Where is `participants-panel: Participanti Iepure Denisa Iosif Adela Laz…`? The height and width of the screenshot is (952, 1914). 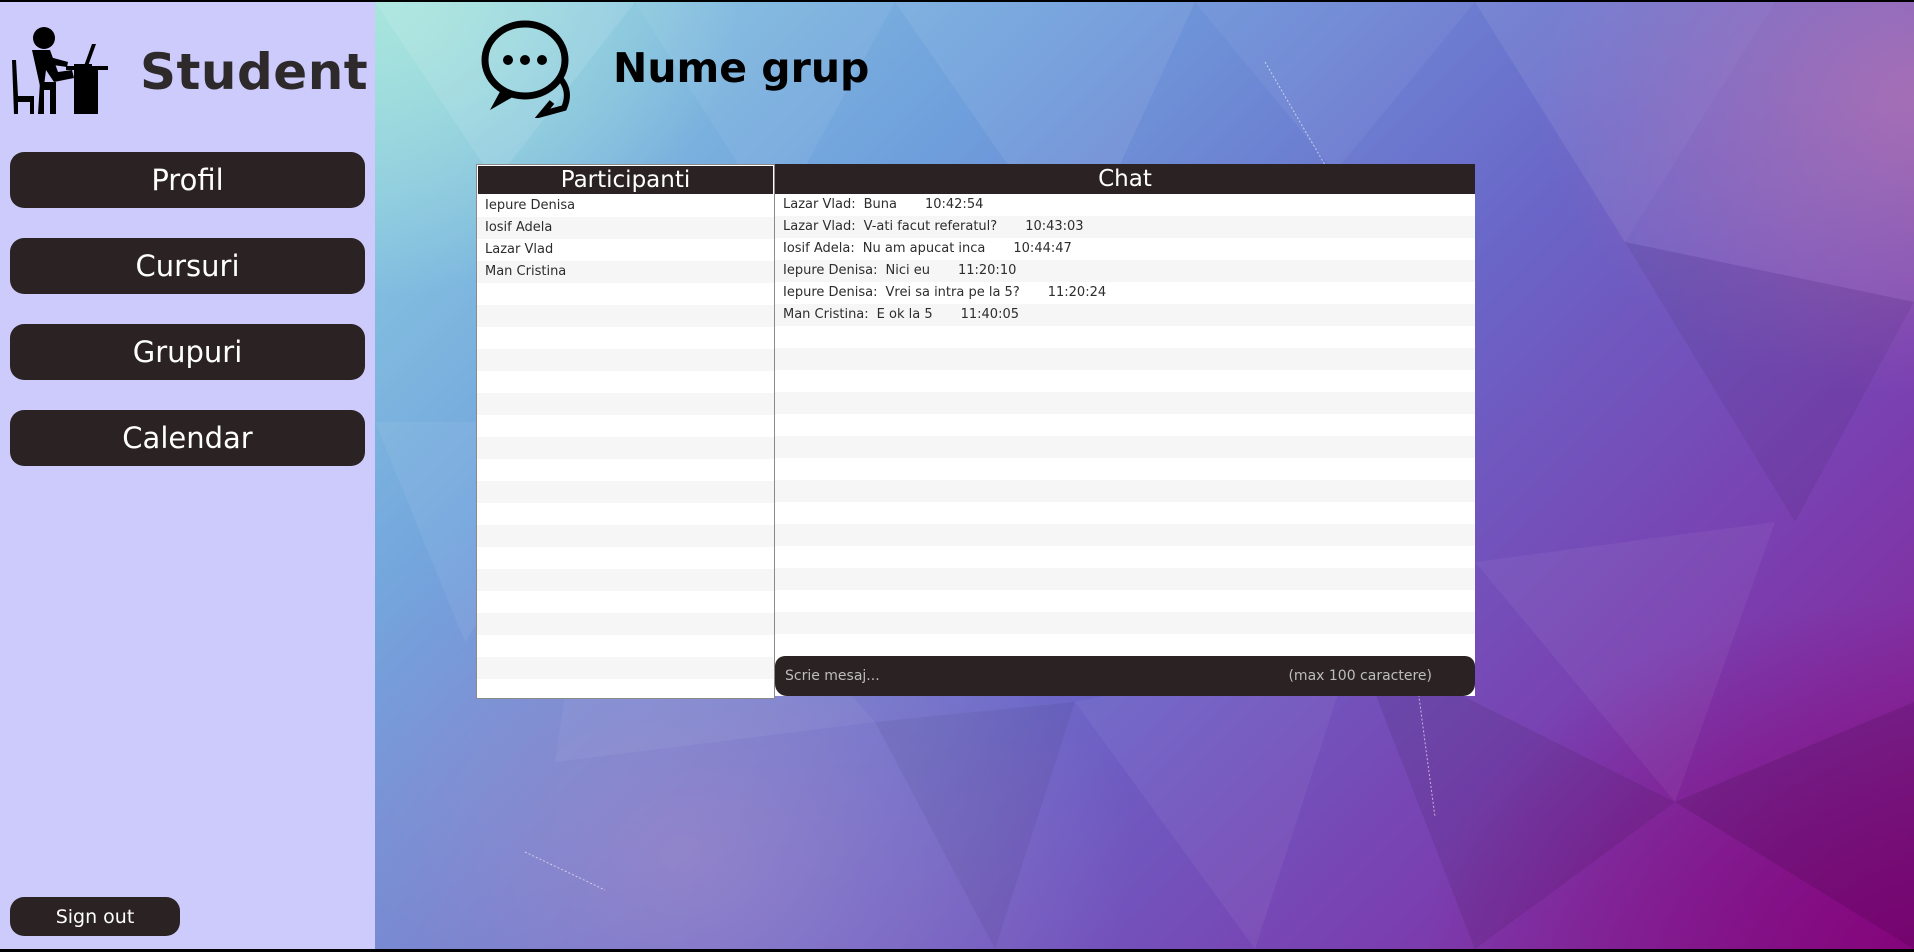 participants-panel: Participanti Iepure Denisa Iosif Adela Laz… is located at coordinates (625, 431).